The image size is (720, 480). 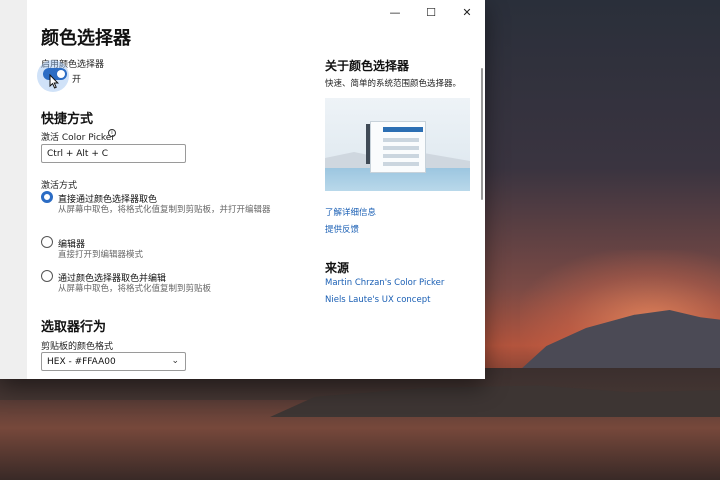 I want to click on page-title: 颜色选择器, so click(x=86, y=38).